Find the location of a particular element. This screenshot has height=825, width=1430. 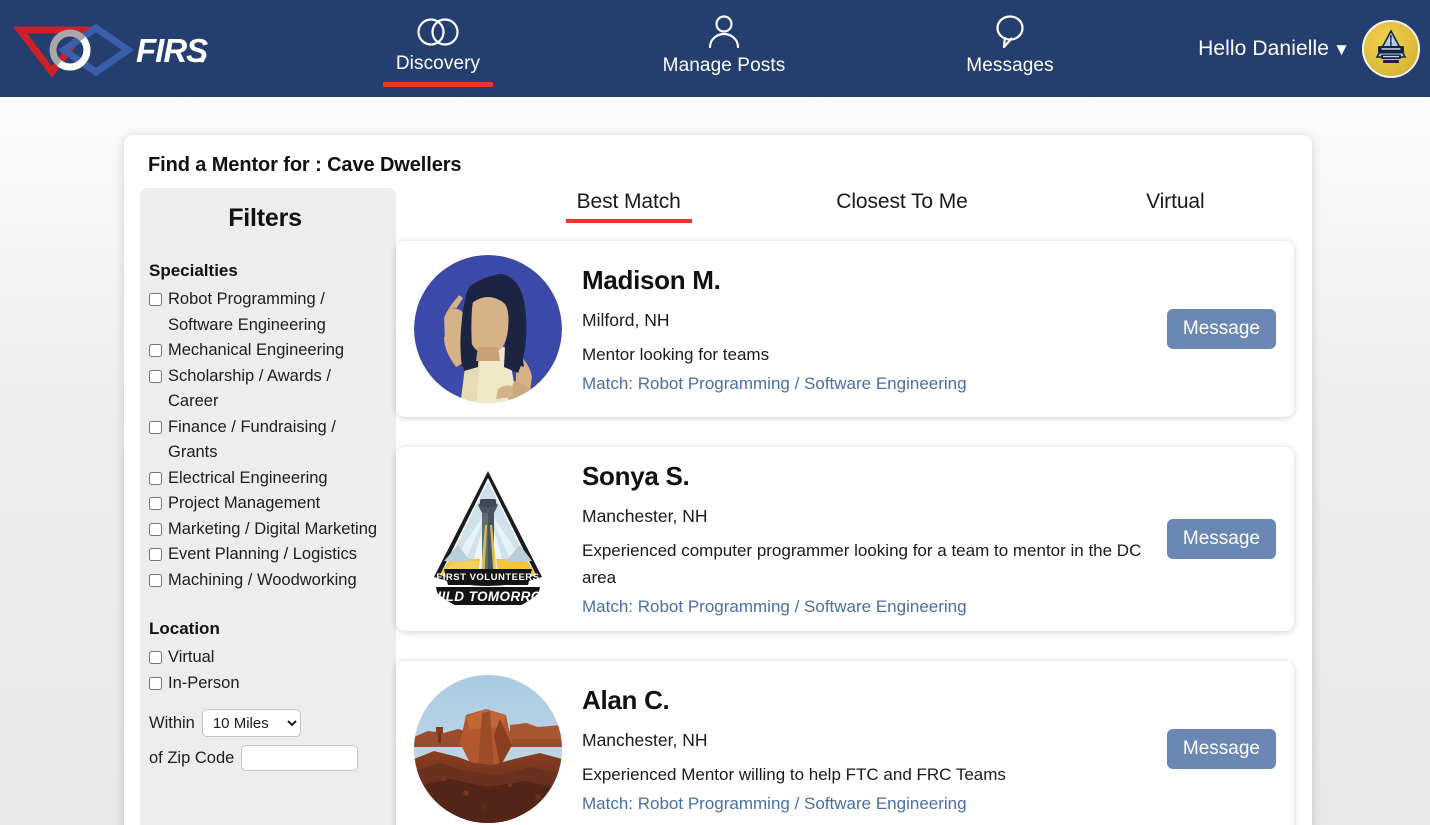

app-header: FIRST Discovery Manage Posts is located at coordinates (715, 48).